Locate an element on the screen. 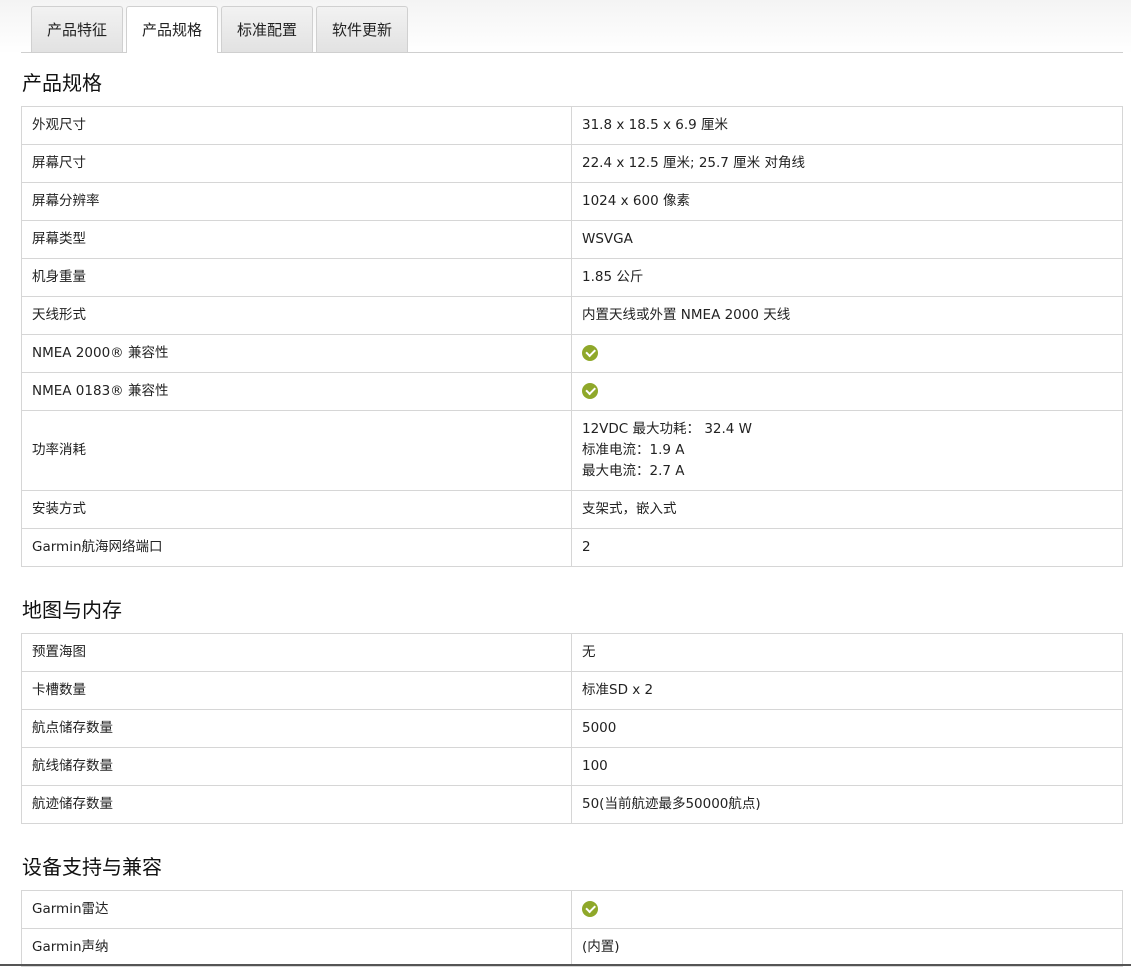 The image size is (1131, 967). tab-product-specs: 产品规格 is located at coordinates (172, 29).